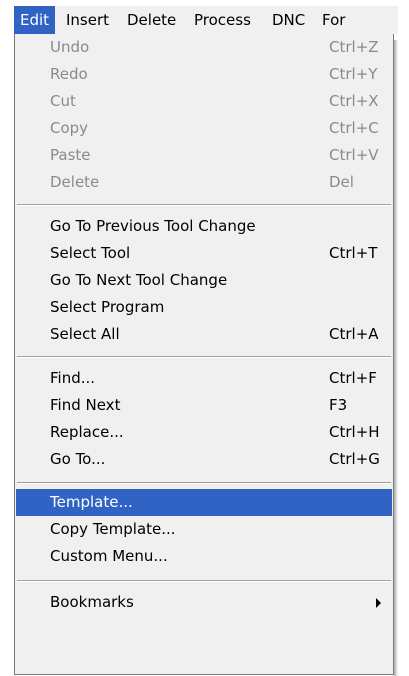 This screenshot has height=676, width=409. I want to click on menu-item-shortcut: Ctrl+V, so click(354, 155).